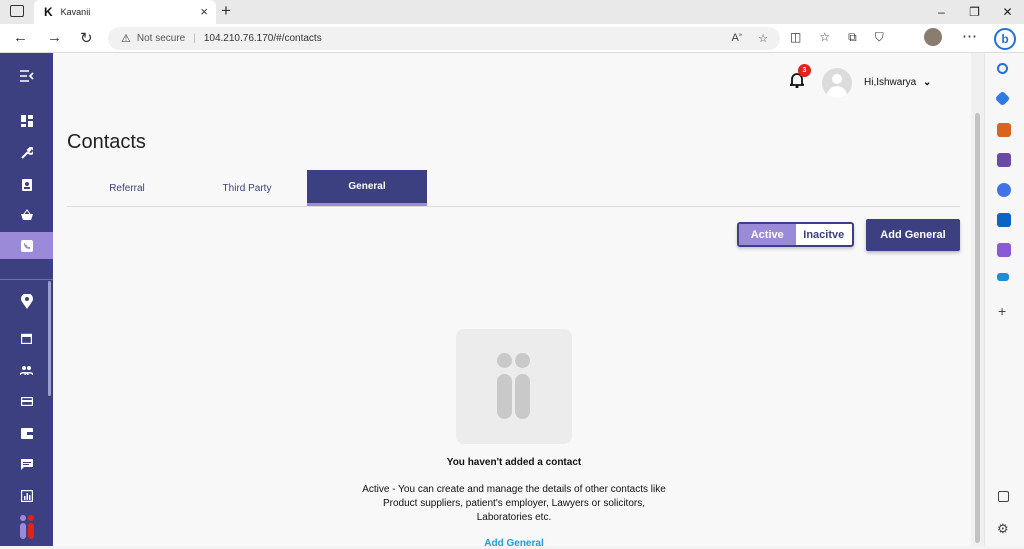 The height and width of the screenshot is (549, 1024). I want to click on collections-icon: ⧉, so click(852, 37).